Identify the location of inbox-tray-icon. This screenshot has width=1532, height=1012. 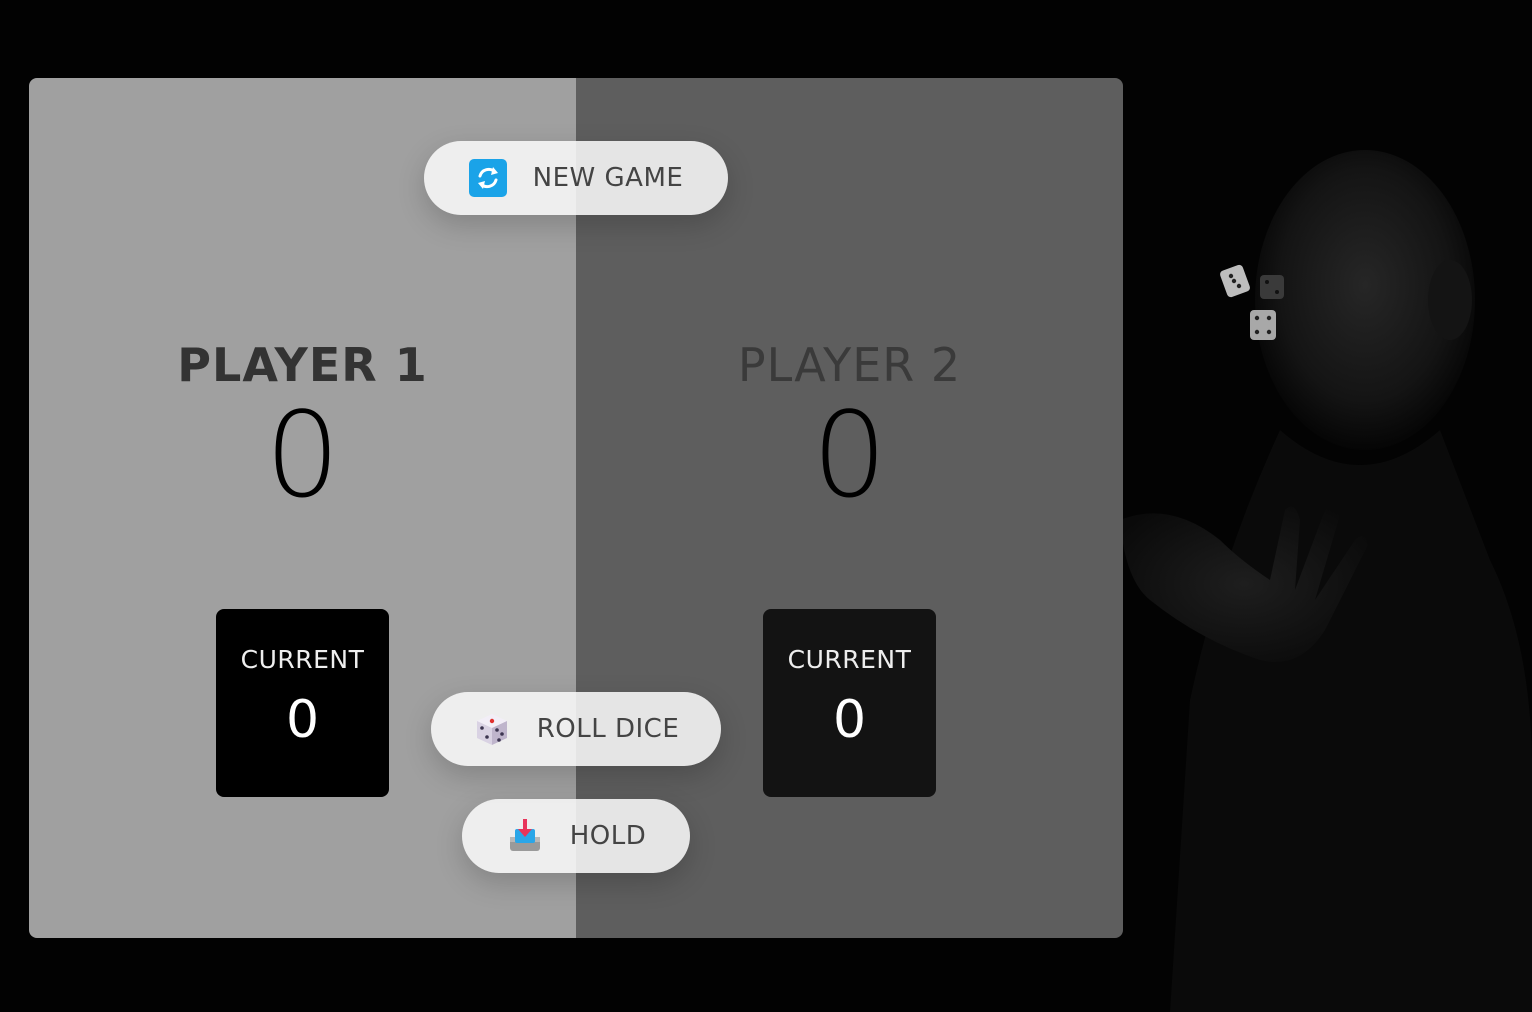
(524, 835).